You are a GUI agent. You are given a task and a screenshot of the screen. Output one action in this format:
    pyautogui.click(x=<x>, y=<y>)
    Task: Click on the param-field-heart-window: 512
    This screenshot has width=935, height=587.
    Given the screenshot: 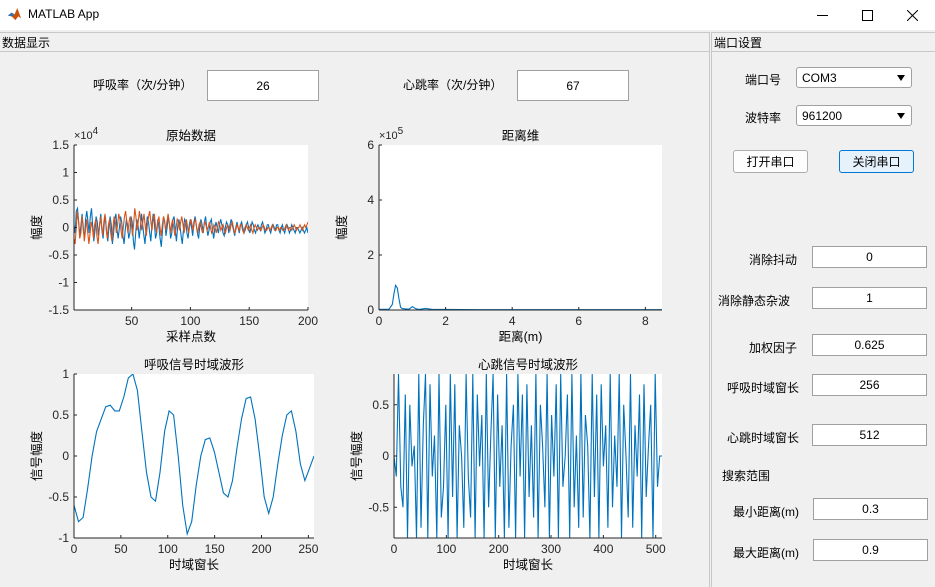 What is the action you would take?
    pyautogui.click(x=869, y=435)
    